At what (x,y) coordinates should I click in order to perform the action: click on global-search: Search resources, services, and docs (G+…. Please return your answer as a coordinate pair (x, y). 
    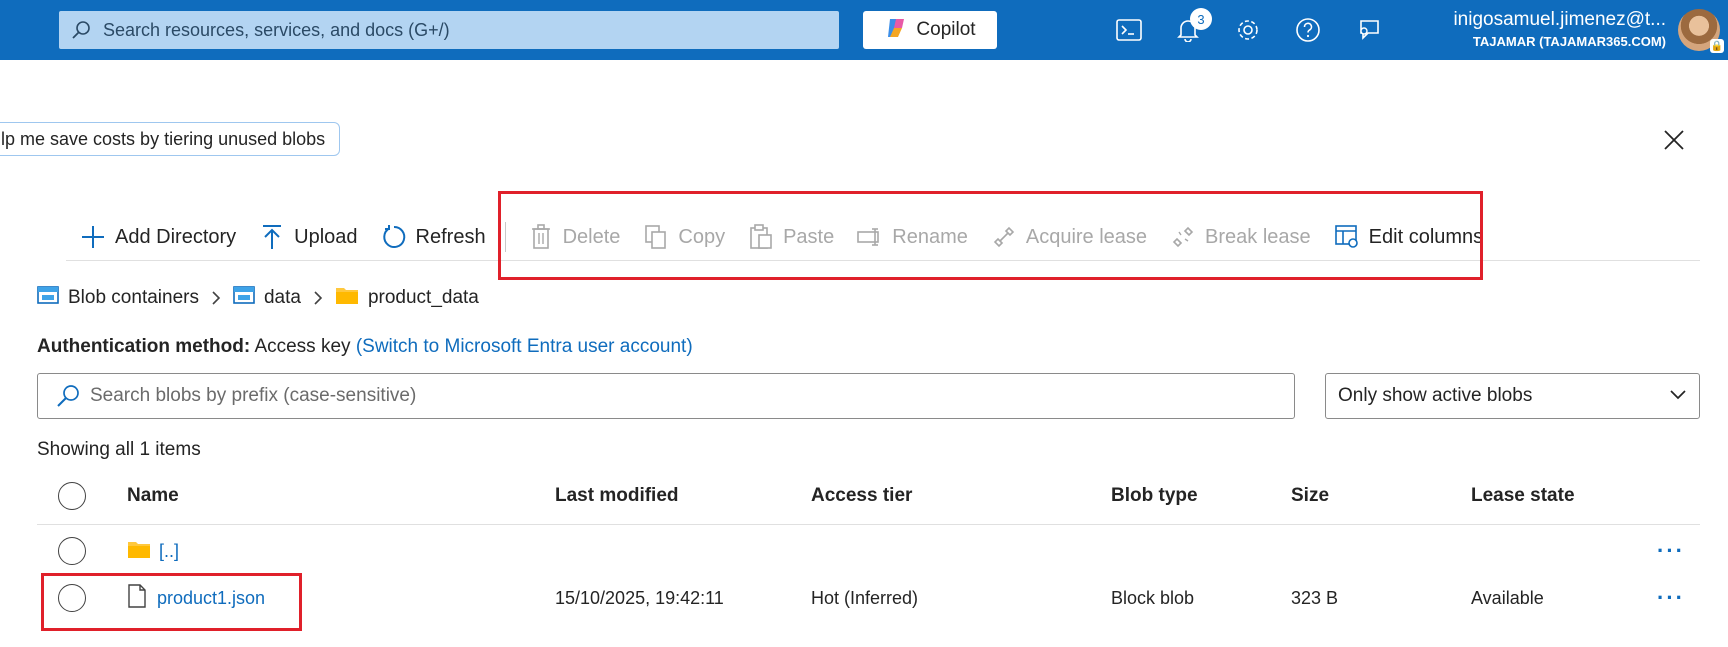
    Looking at the image, I should click on (449, 30).